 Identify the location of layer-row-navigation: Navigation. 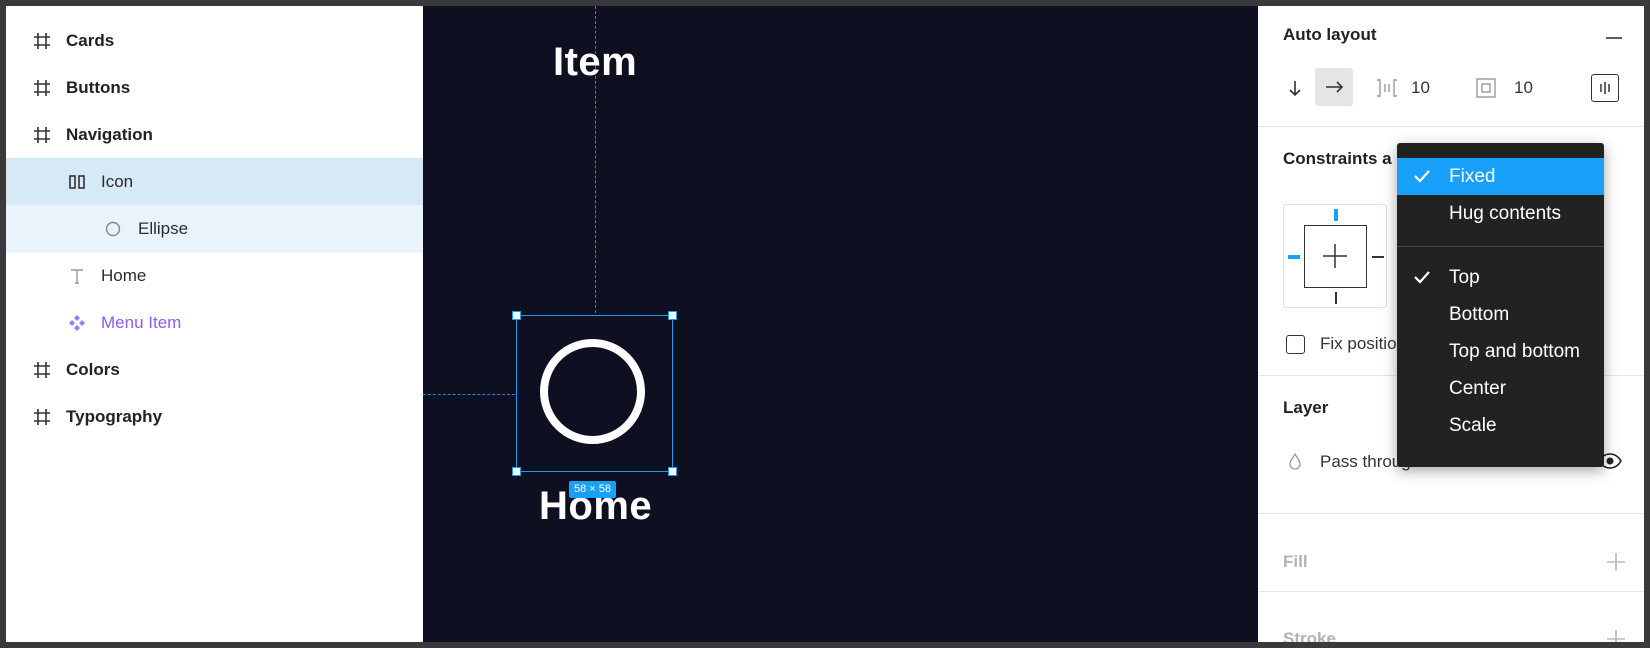
(214, 135).